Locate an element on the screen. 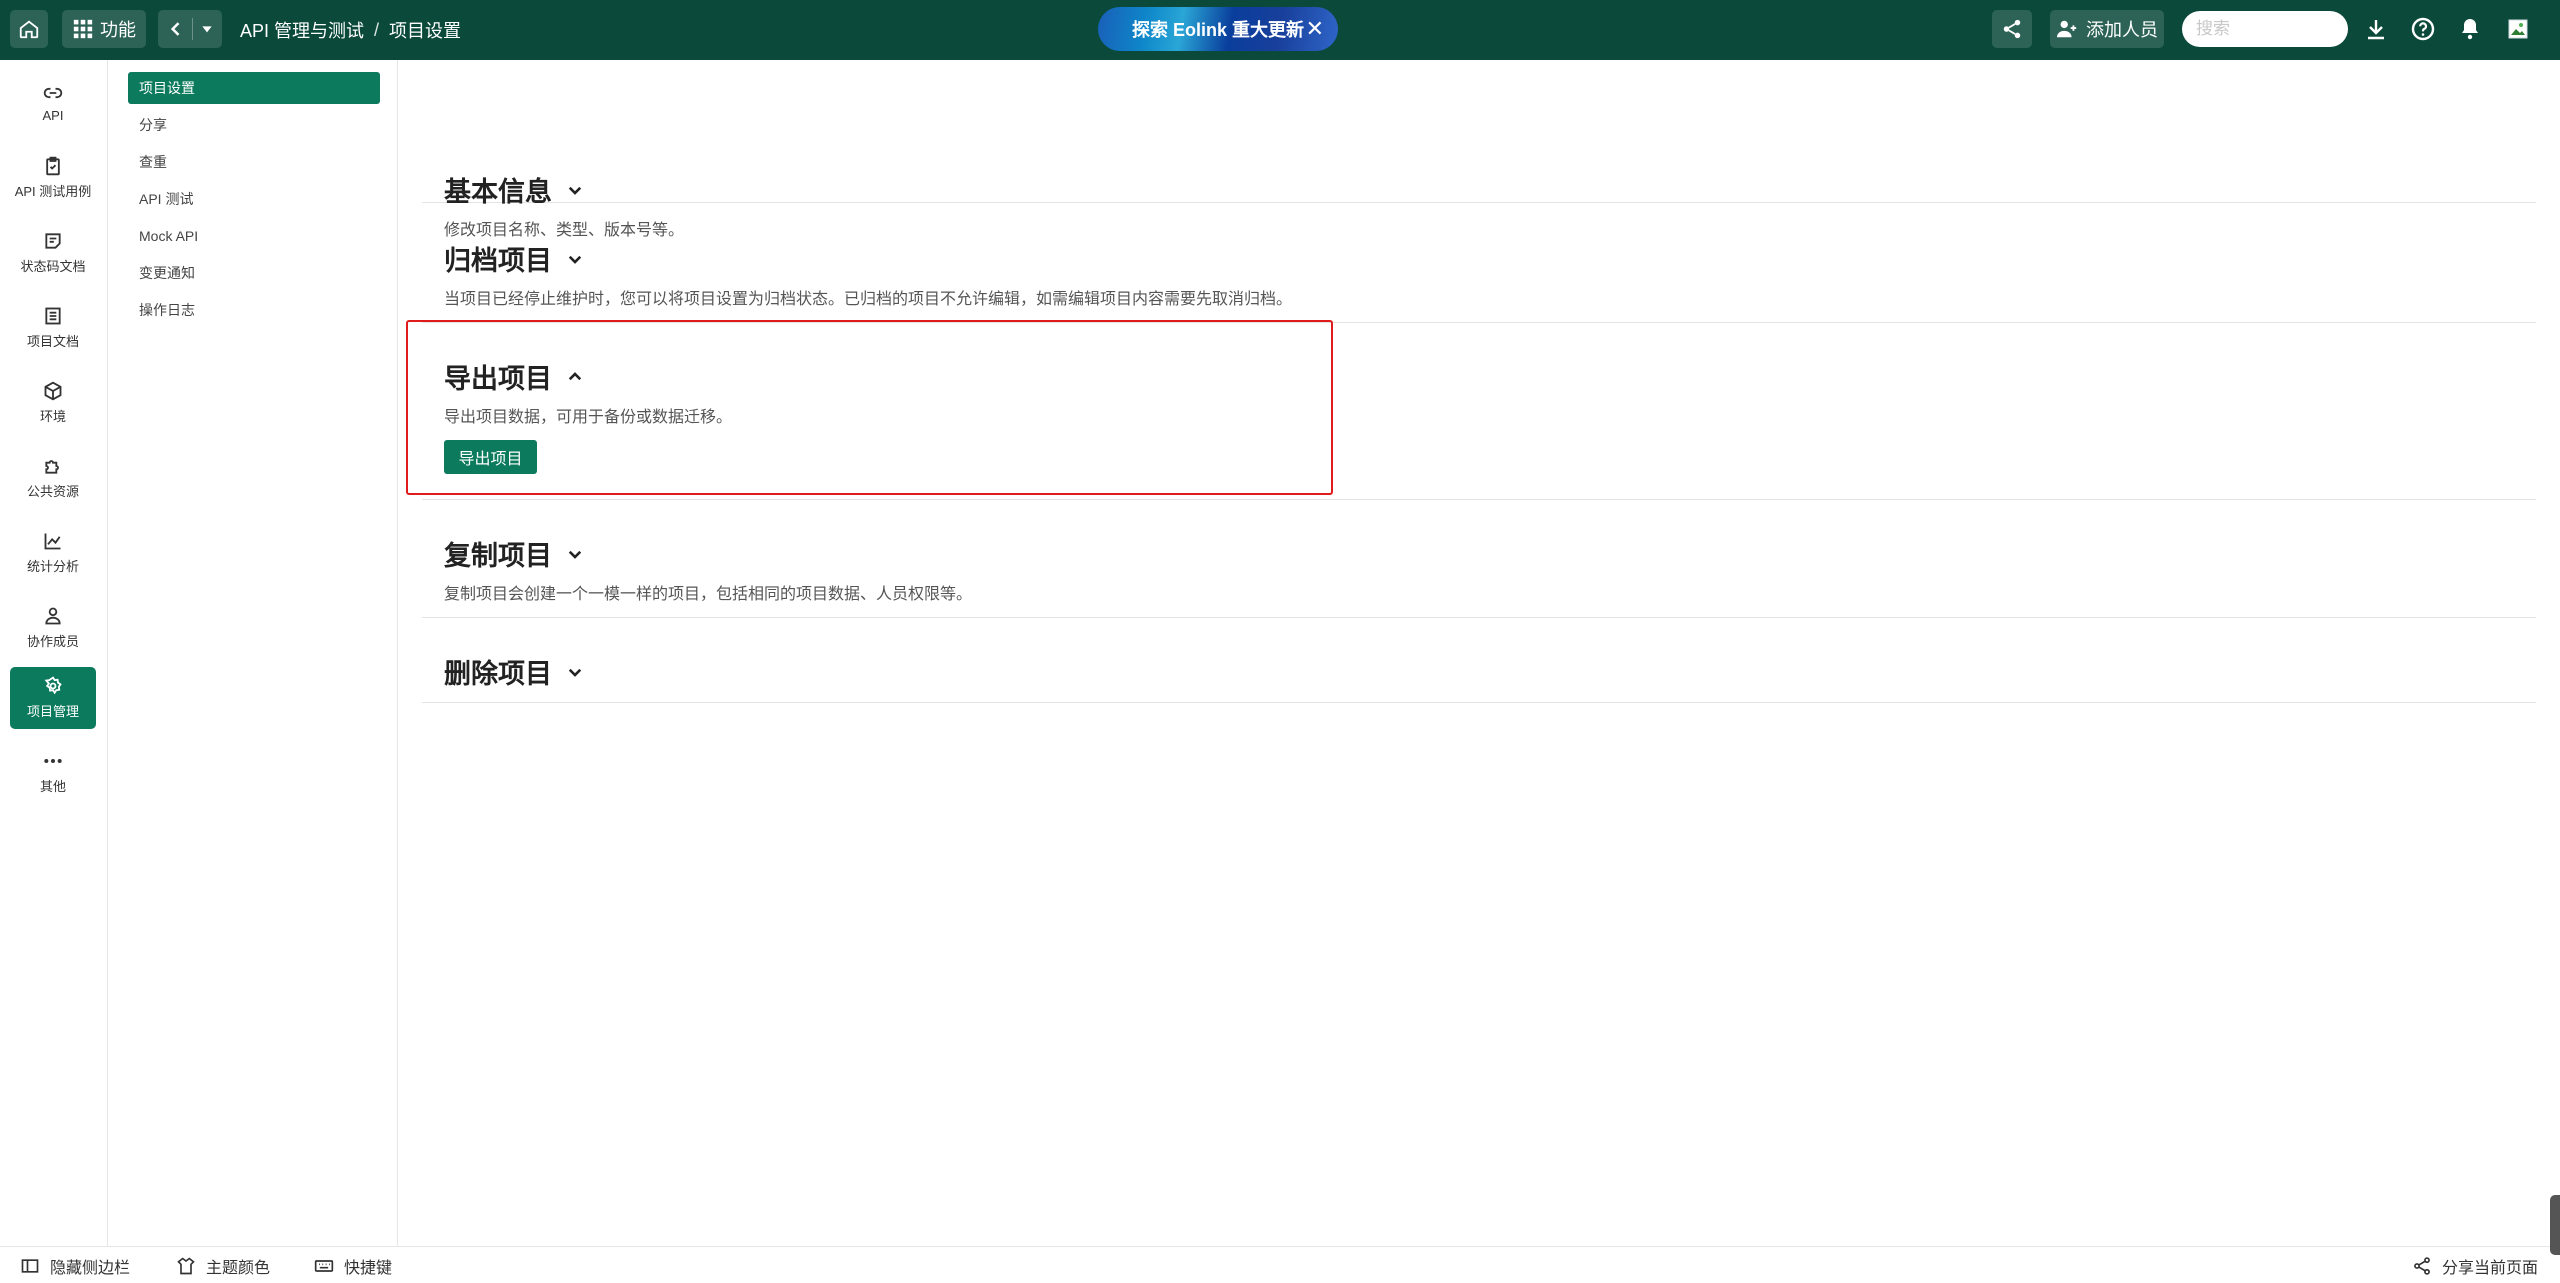 The image size is (2560, 1283). rail-item-label: API is located at coordinates (53, 115).